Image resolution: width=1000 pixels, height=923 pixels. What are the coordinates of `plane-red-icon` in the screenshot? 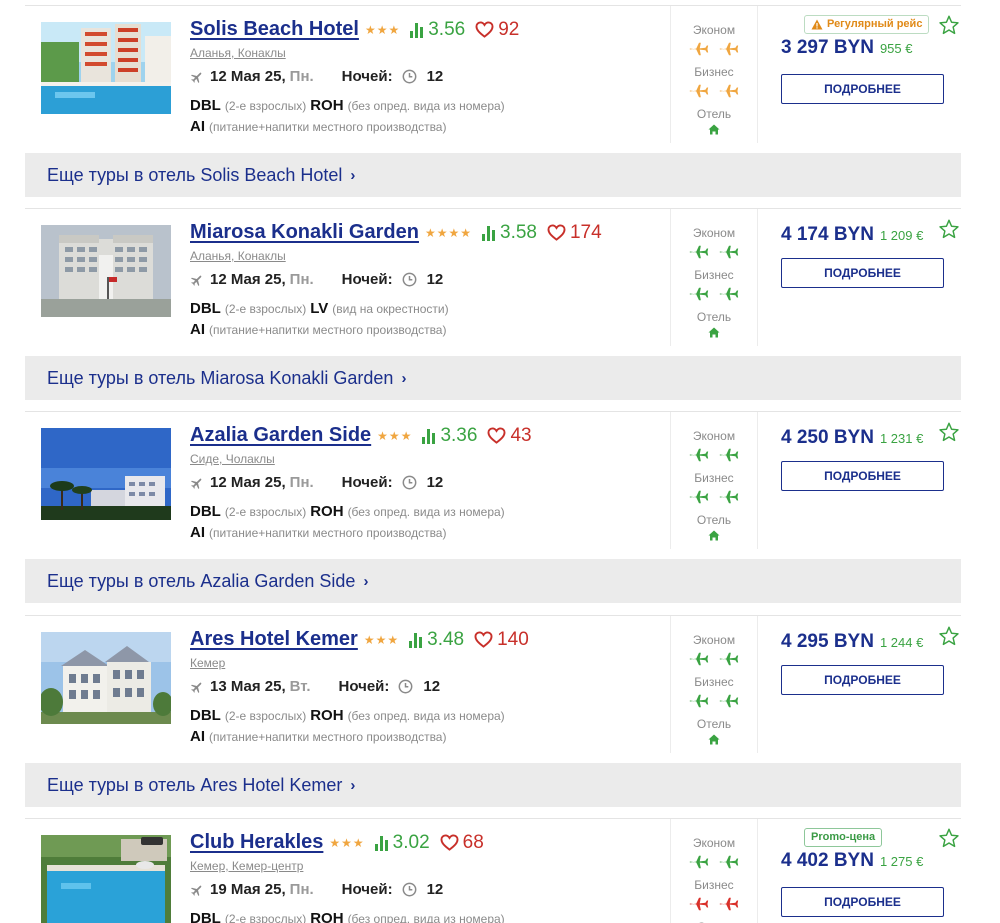 It's located at (699, 904).